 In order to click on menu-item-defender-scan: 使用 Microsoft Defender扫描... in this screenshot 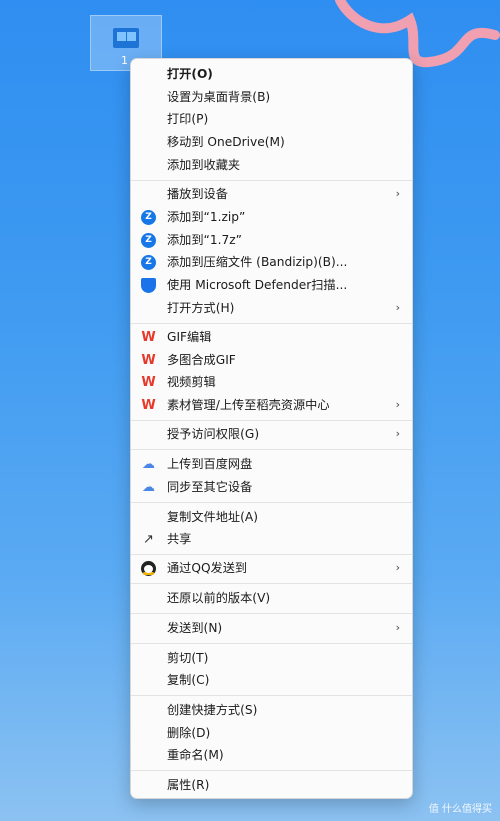, I will do `click(271, 285)`.